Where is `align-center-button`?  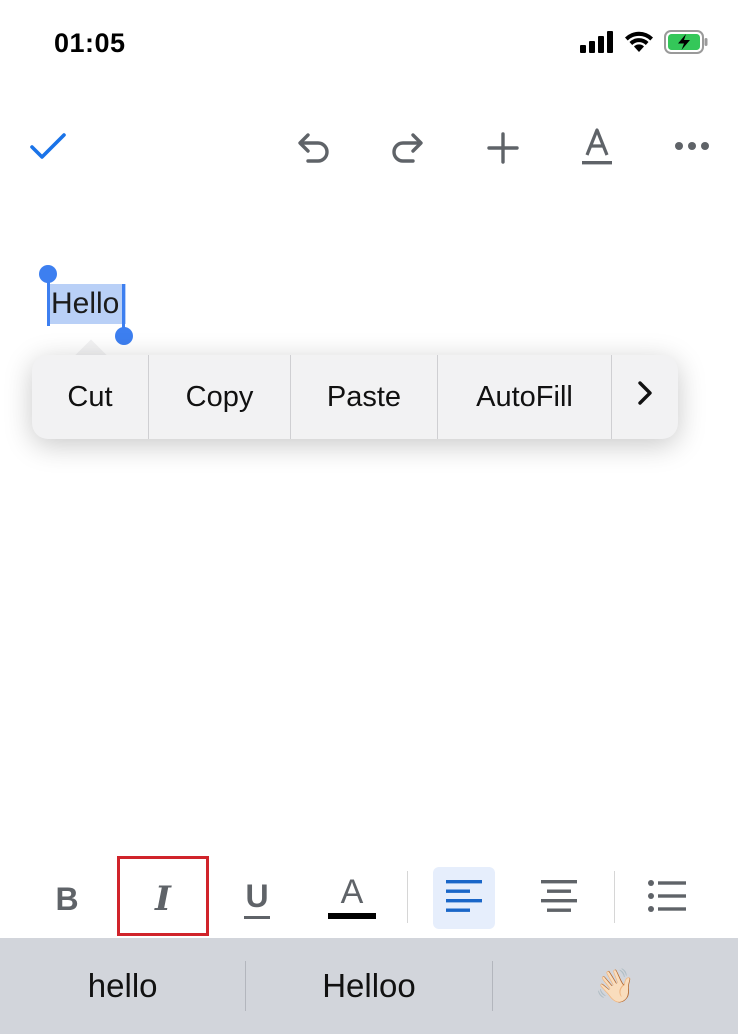 align-center-button is located at coordinates (559, 898).